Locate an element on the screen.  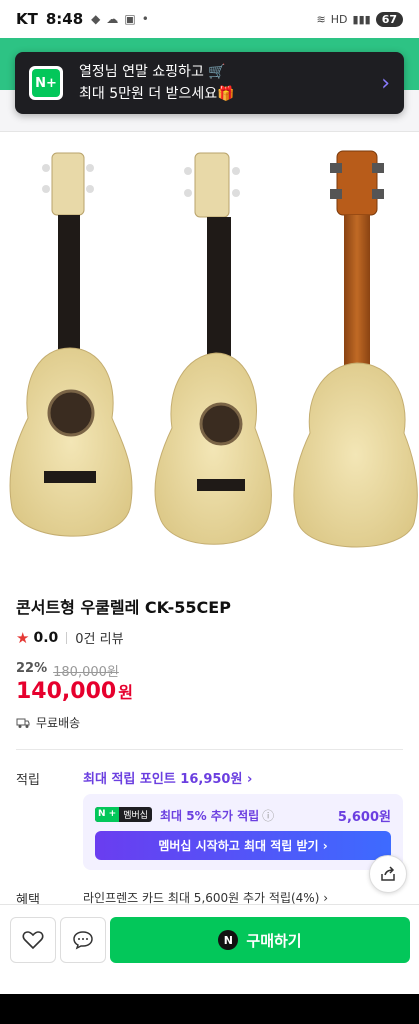
toast-line1: 열정님 연말 쇼핑하고 🛒 is located at coordinates (152, 72).